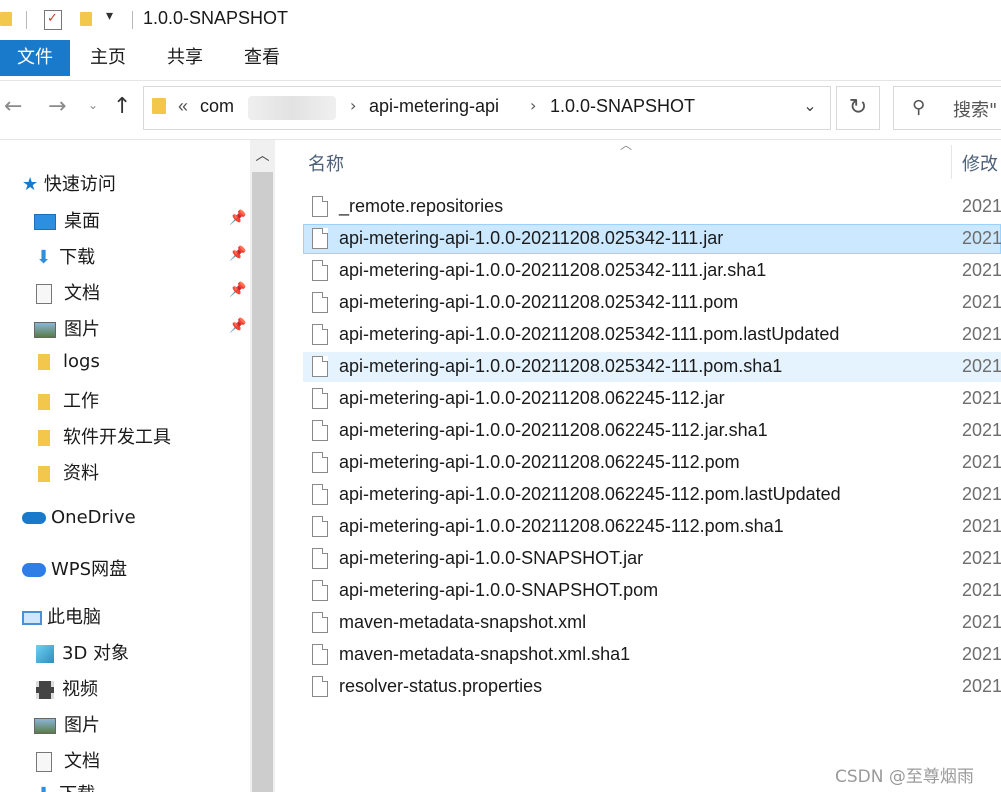  I want to click on nav-label: OneDrive, so click(93, 517).